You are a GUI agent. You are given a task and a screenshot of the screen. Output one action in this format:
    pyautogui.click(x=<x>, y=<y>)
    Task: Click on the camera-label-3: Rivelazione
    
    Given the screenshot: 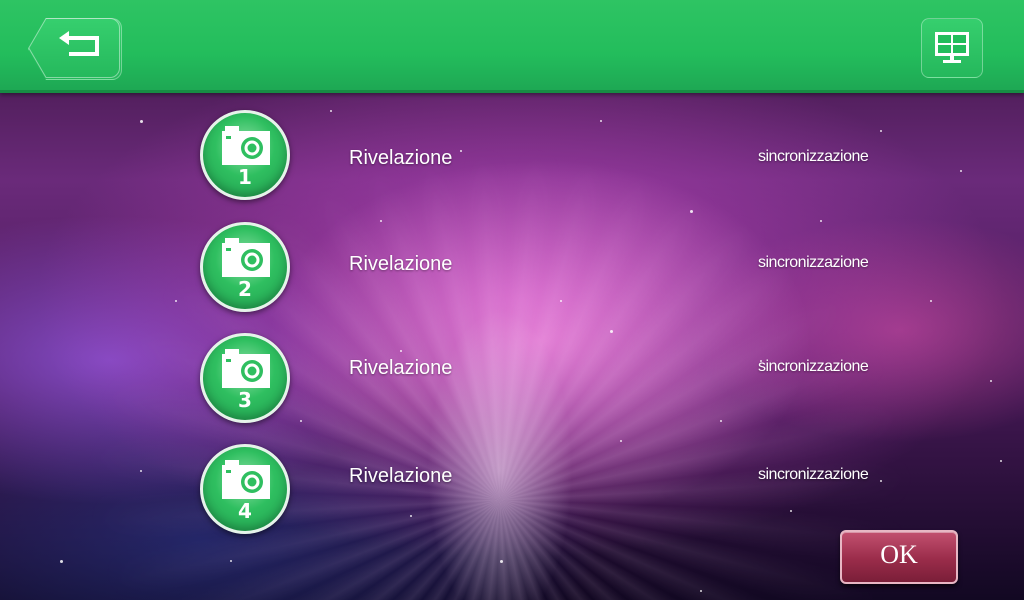 What is the action you would take?
    pyautogui.click(x=401, y=368)
    